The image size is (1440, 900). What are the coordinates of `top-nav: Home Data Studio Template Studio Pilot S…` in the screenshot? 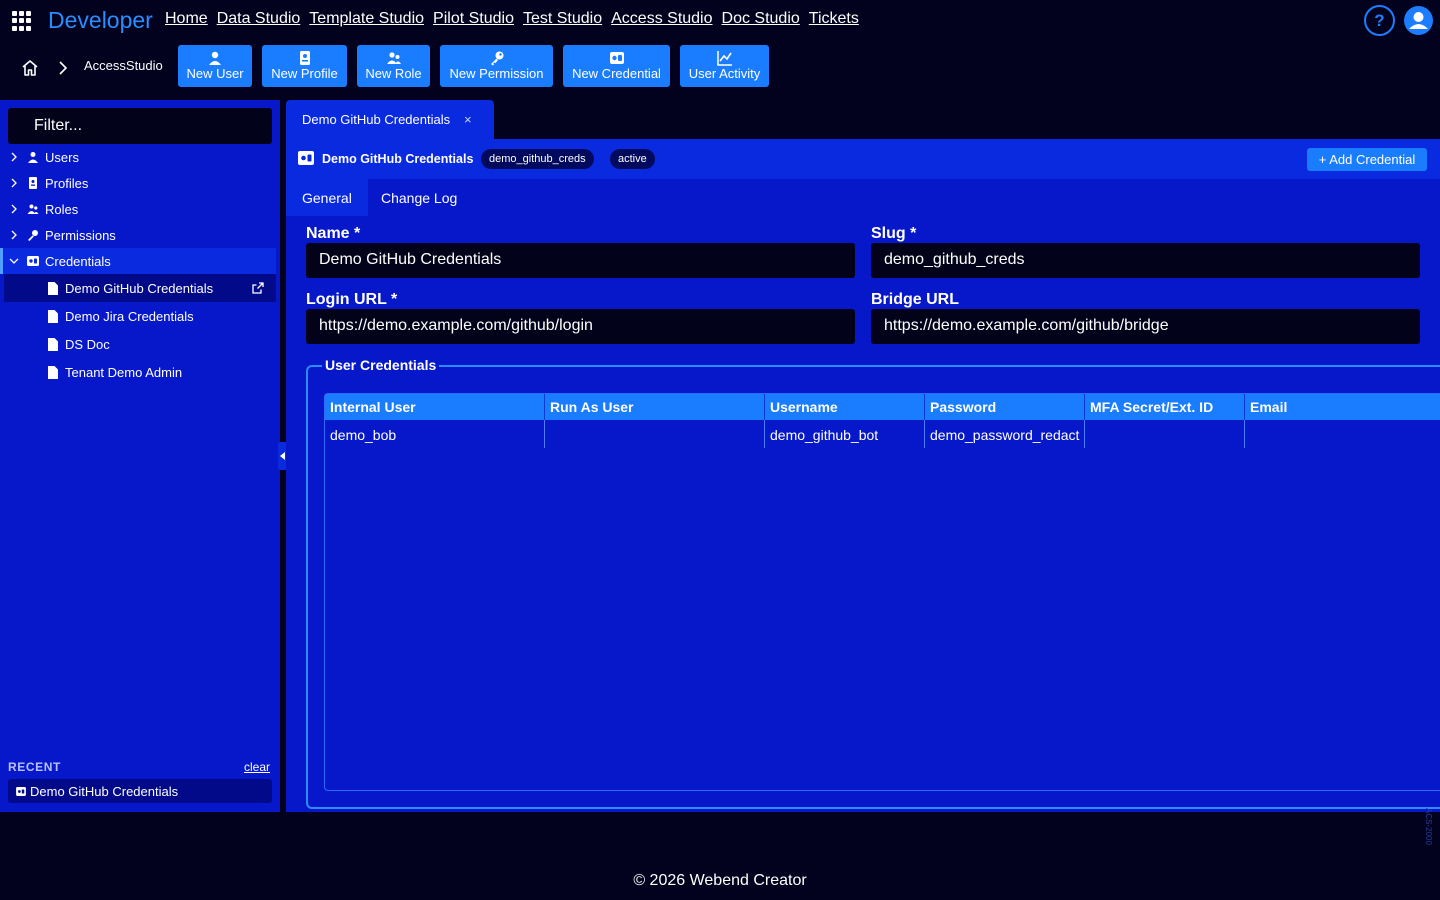 It's located at (512, 19).